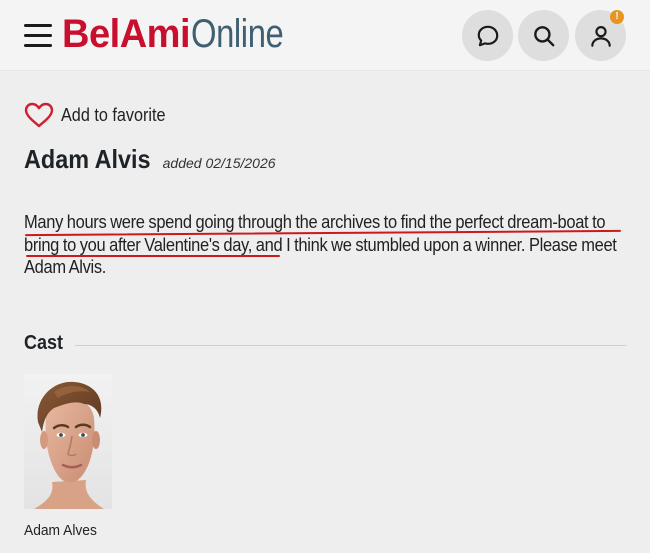 The image size is (650, 553). I want to click on chat-bubble-icon, so click(487, 35).